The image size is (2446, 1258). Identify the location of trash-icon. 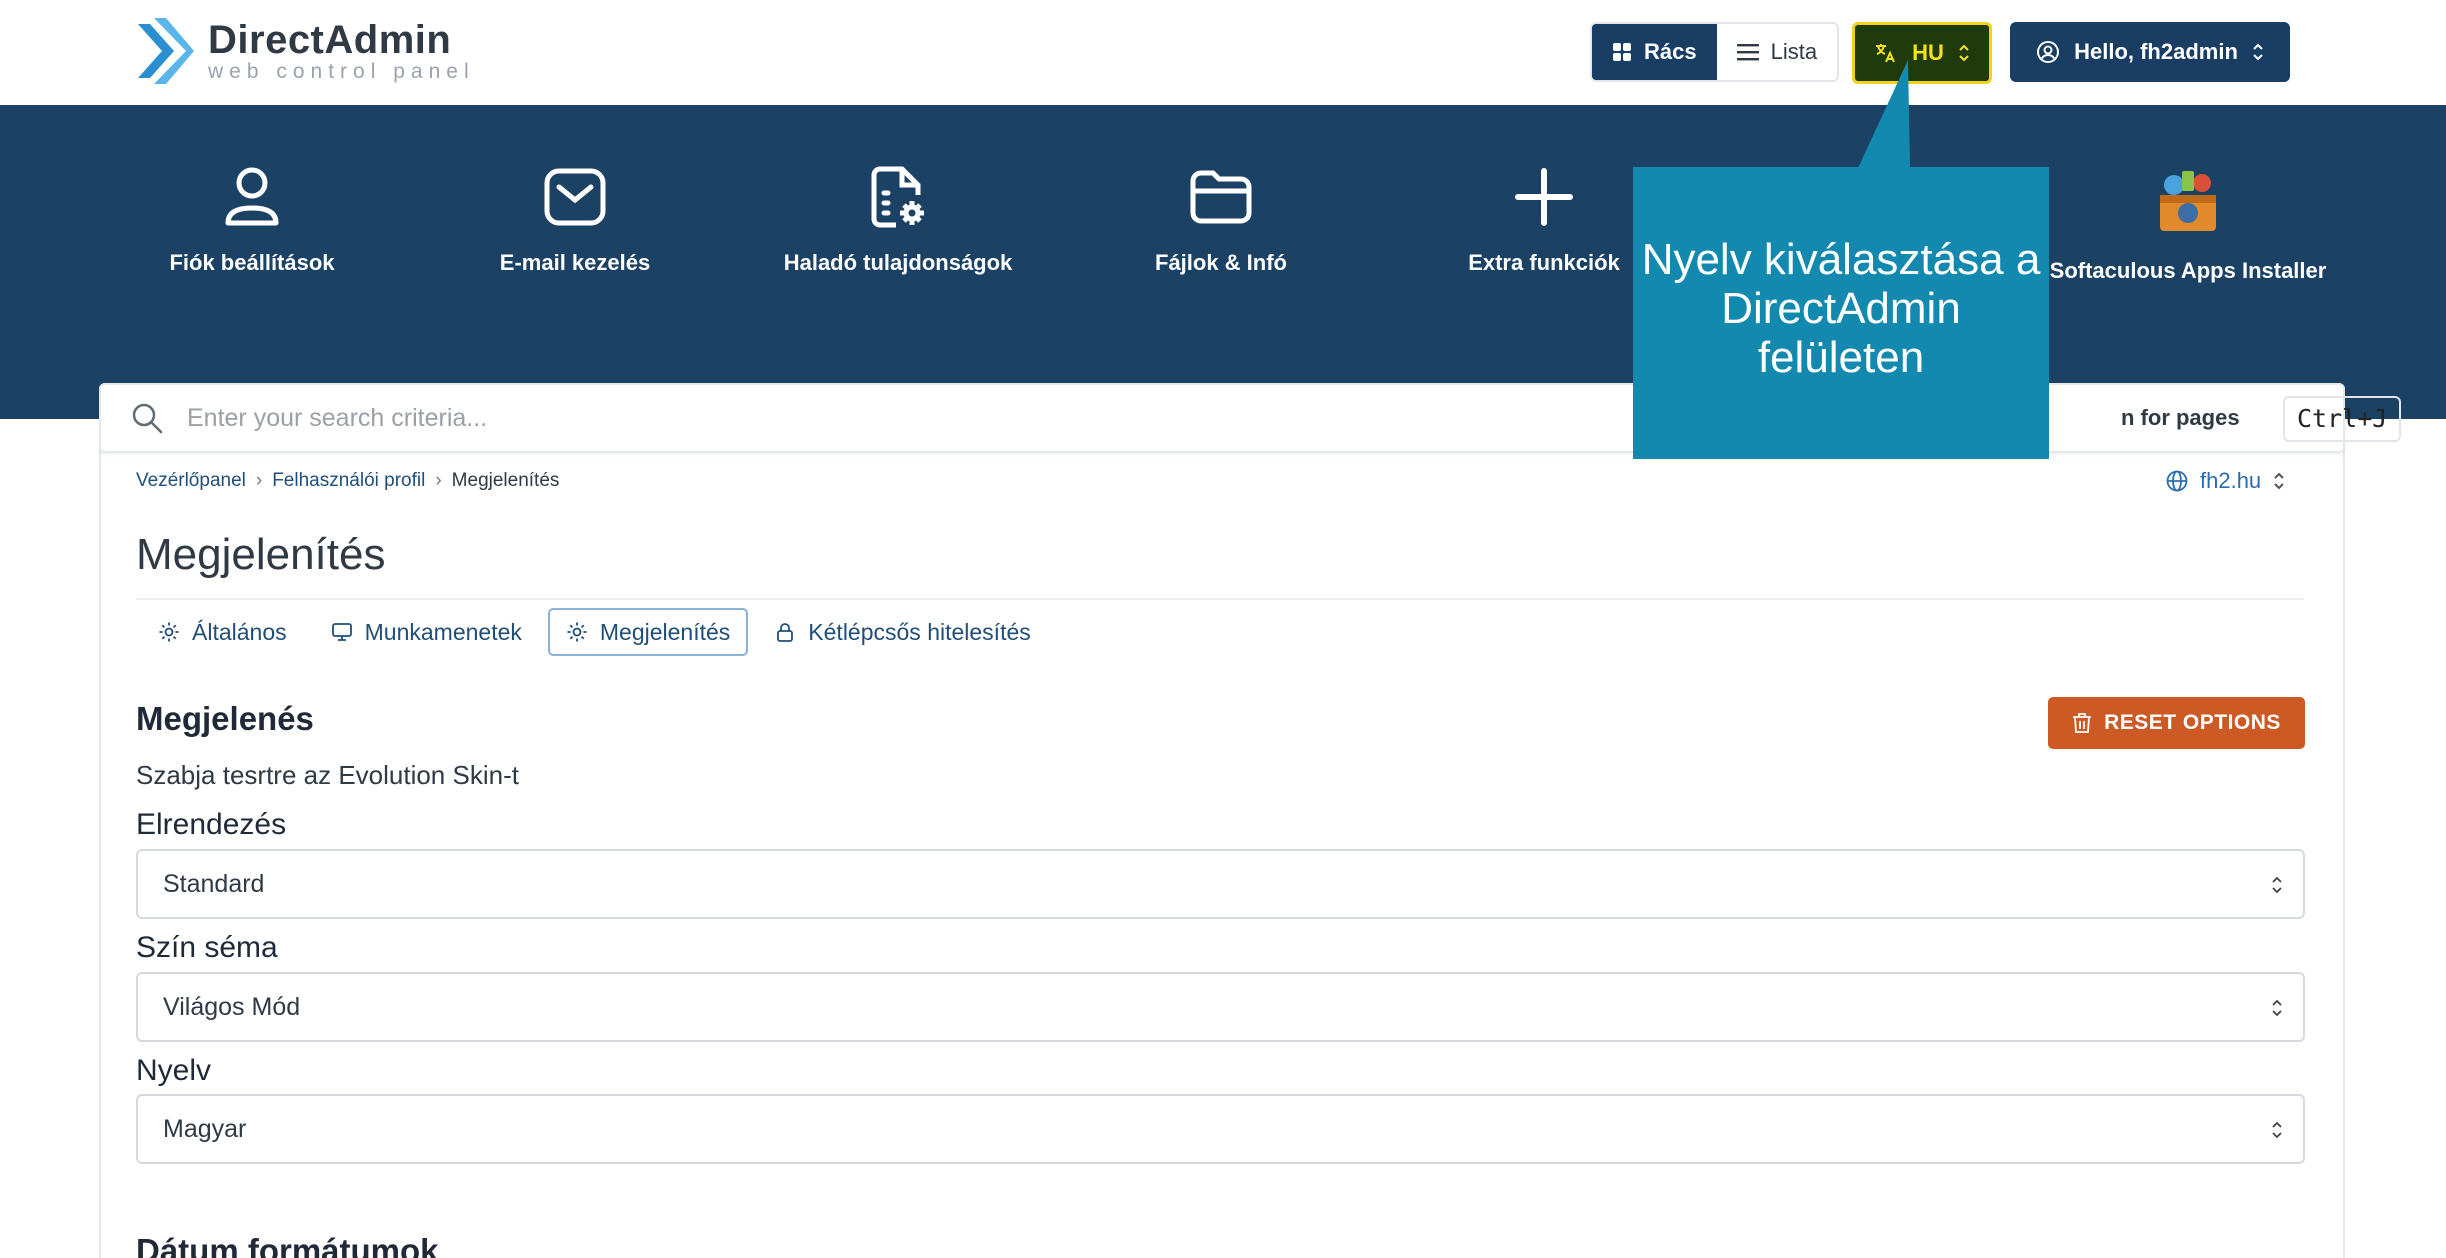
(2082, 723).